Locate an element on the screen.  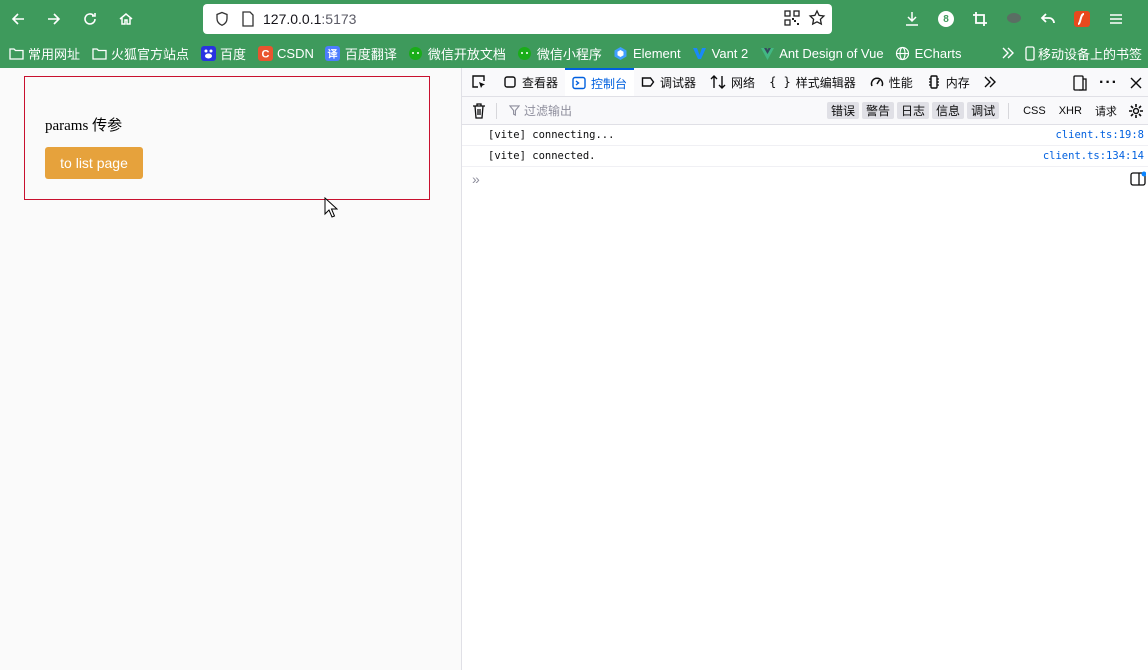
clear-console-icon is located at coordinates (479, 111).